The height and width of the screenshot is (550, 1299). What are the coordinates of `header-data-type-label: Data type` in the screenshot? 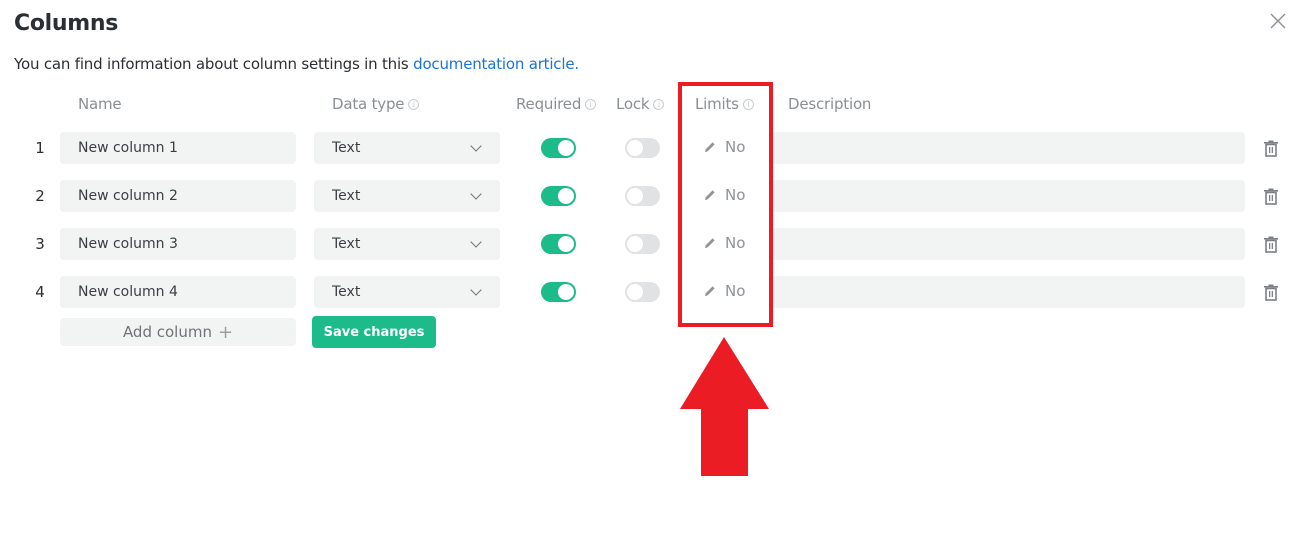 It's located at (368, 104).